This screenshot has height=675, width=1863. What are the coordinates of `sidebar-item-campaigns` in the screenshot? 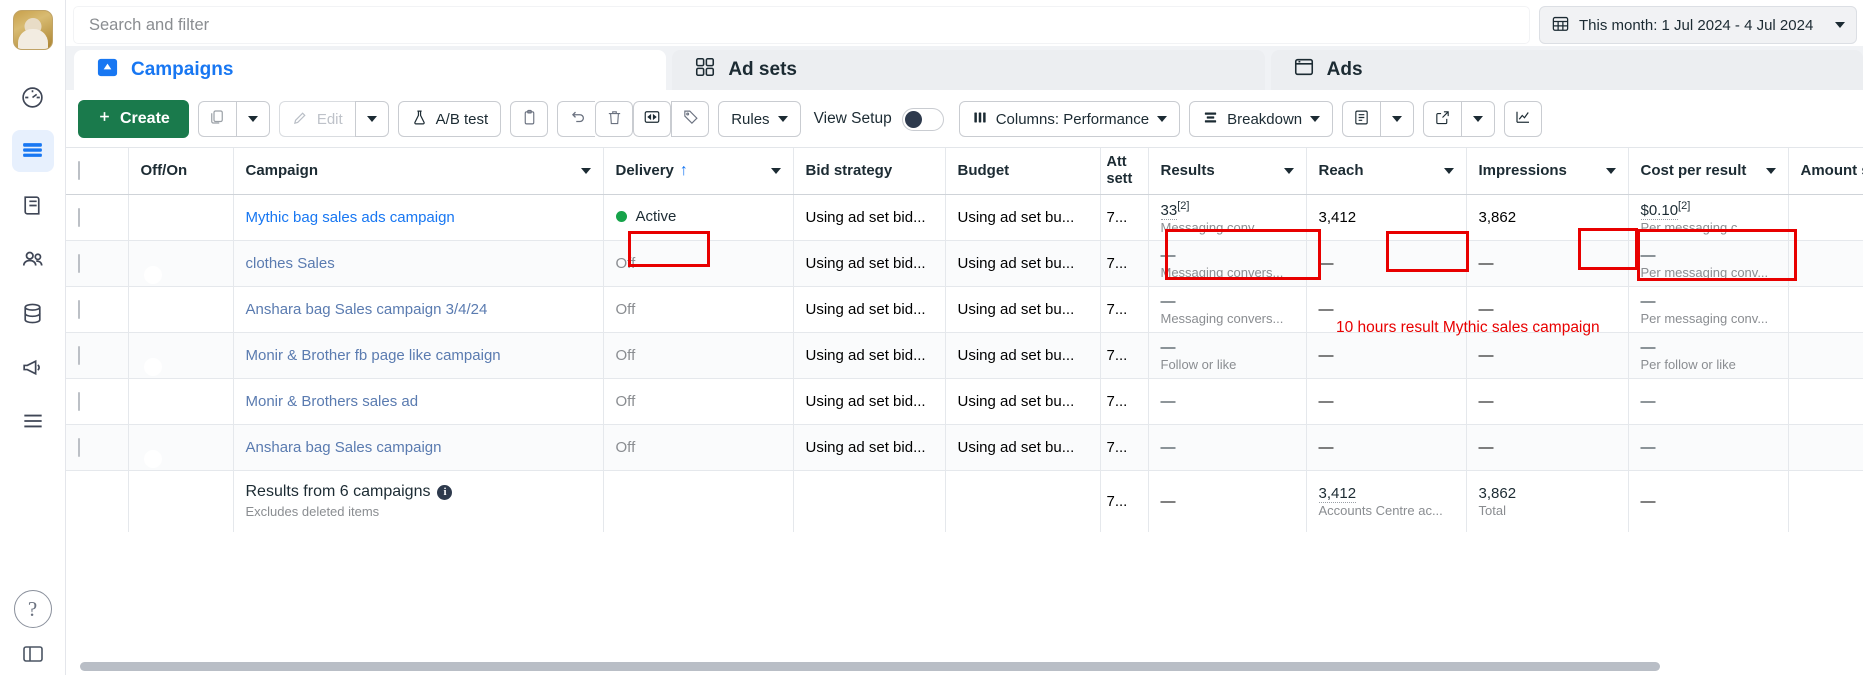 It's located at (32, 151).